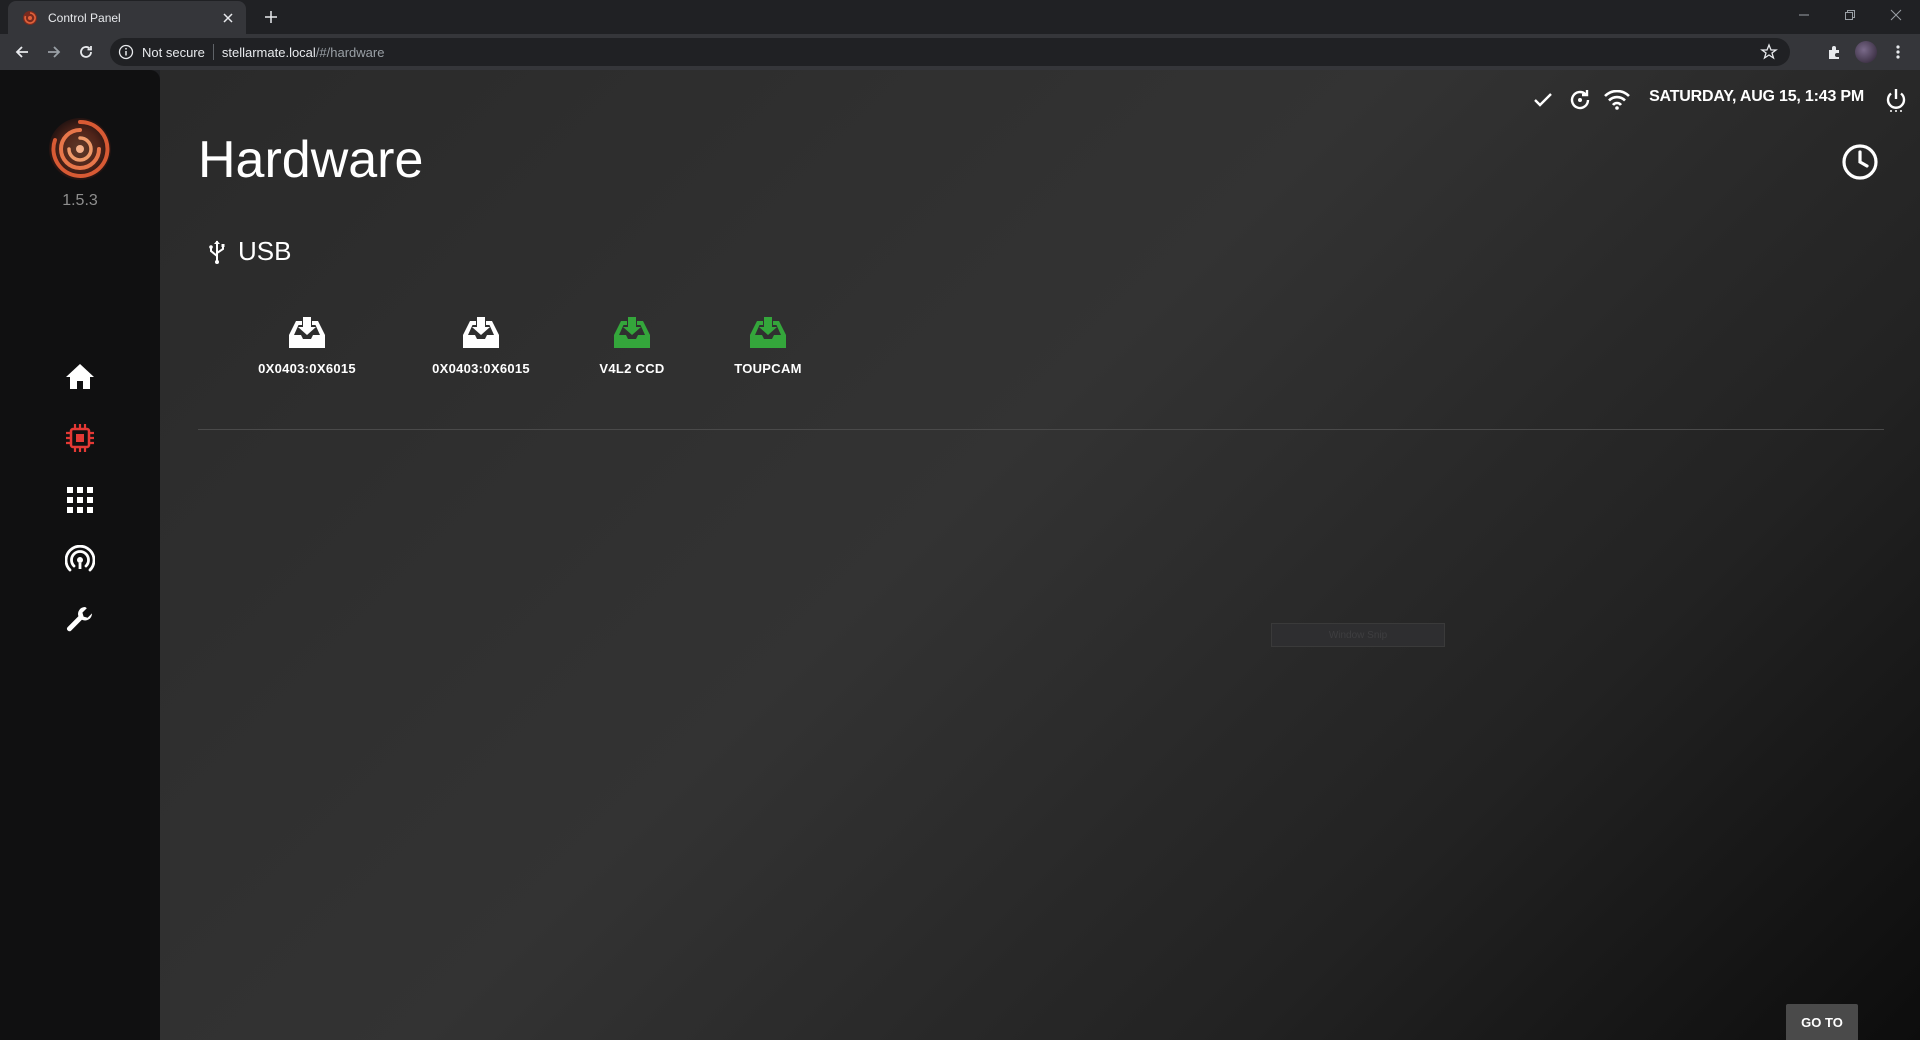 The height and width of the screenshot is (1040, 1920). What do you see at coordinates (1860, 162) in the screenshot?
I see `clock-icon` at bounding box center [1860, 162].